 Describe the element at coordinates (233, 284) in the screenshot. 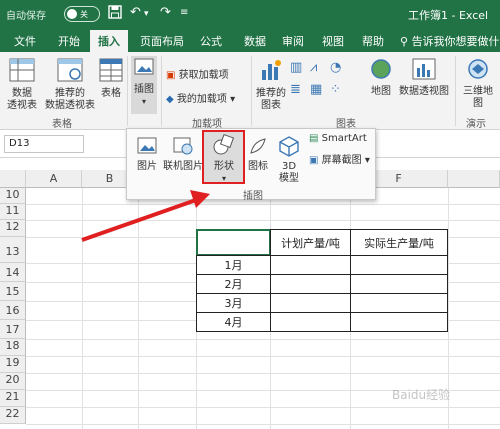

I see `cell-d15: 2月` at that location.